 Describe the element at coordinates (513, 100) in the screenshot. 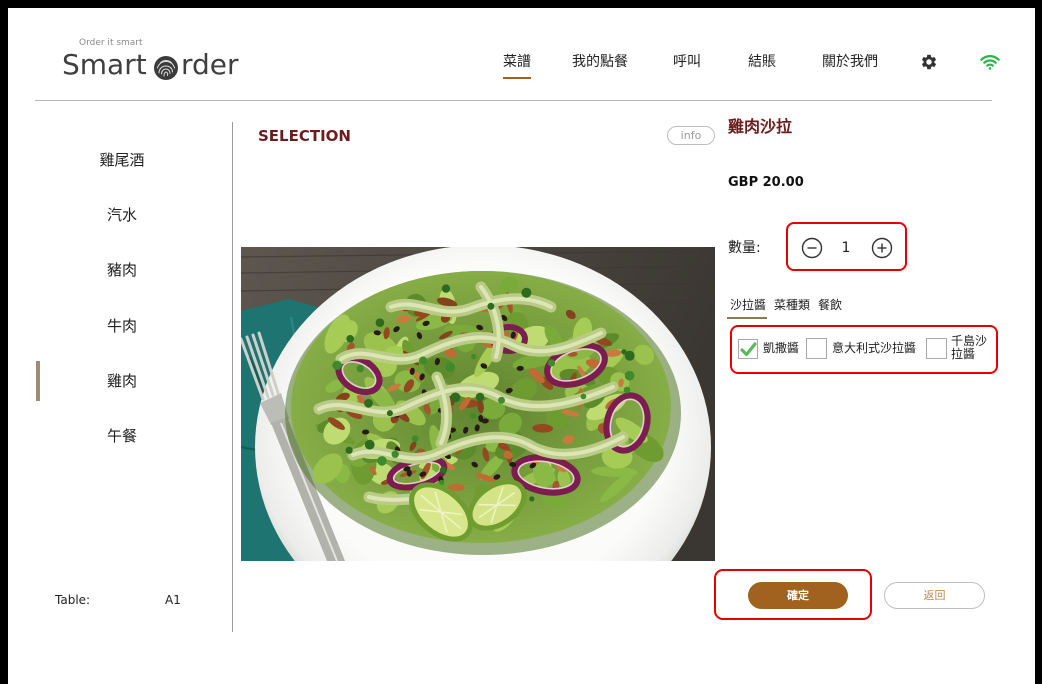

I see `header-divider` at that location.